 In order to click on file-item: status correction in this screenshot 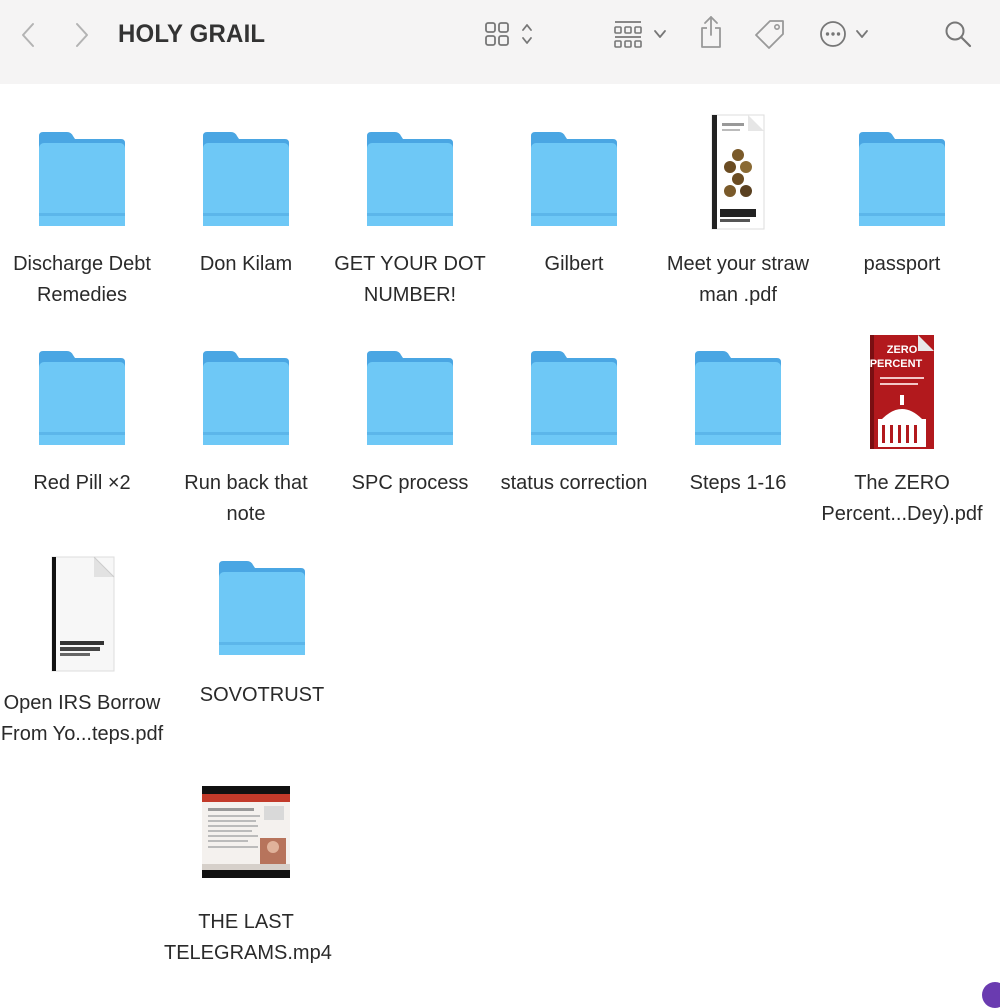, I will do `click(574, 437)`.